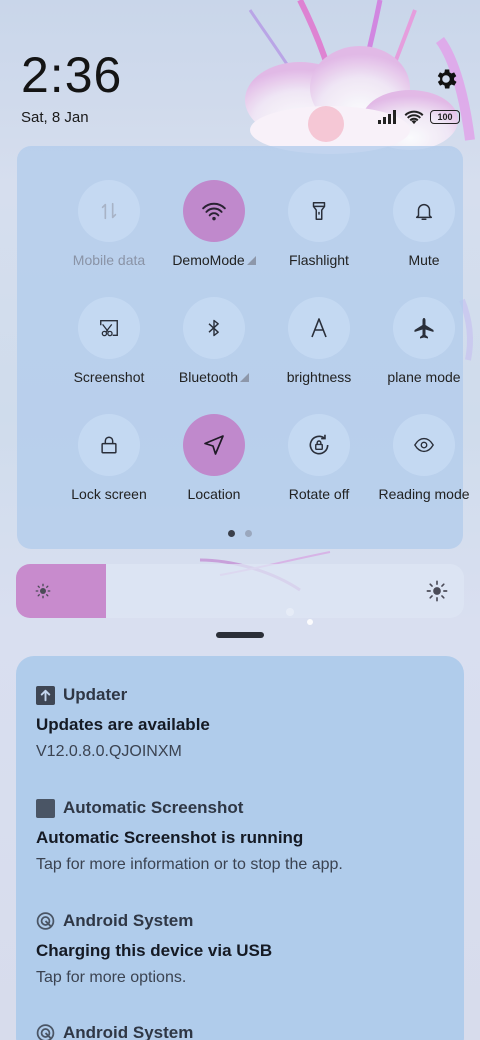 The height and width of the screenshot is (1040, 480). What do you see at coordinates (214, 494) in the screenshot?
I see `tile-label: Location` at bounding box center [214, 494].